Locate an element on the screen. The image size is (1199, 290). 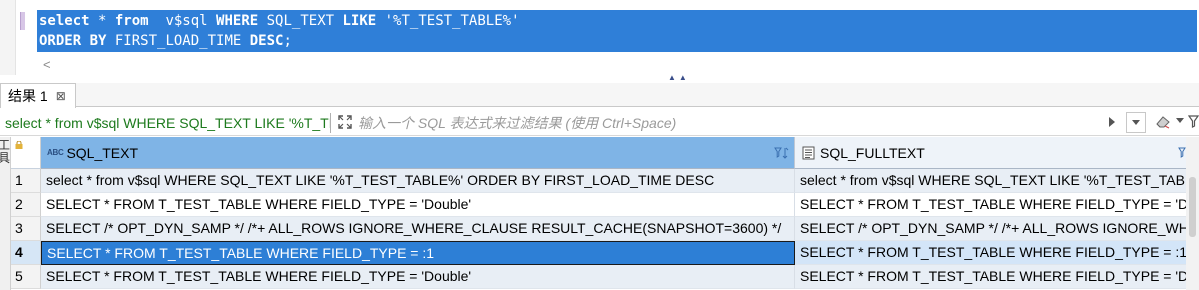
document-icon is located at coordinates (808, 152).